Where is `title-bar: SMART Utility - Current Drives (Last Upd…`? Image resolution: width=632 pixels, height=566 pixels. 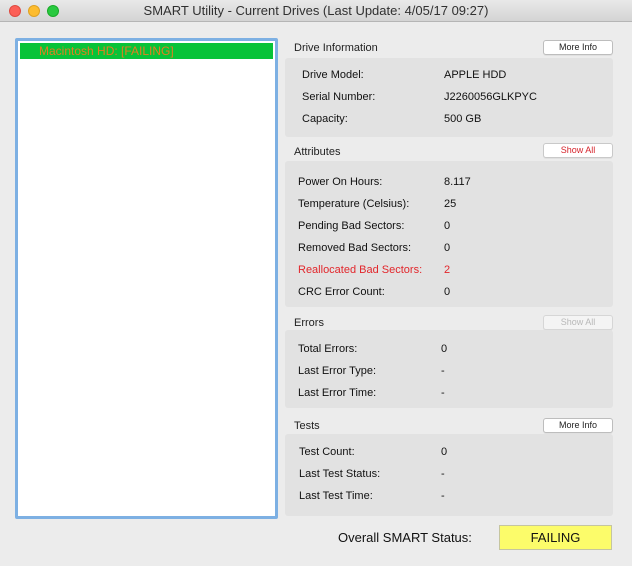 title-bar: SMART Utility - Current Drives (Last Upd… is located at coordinates (316, 11).